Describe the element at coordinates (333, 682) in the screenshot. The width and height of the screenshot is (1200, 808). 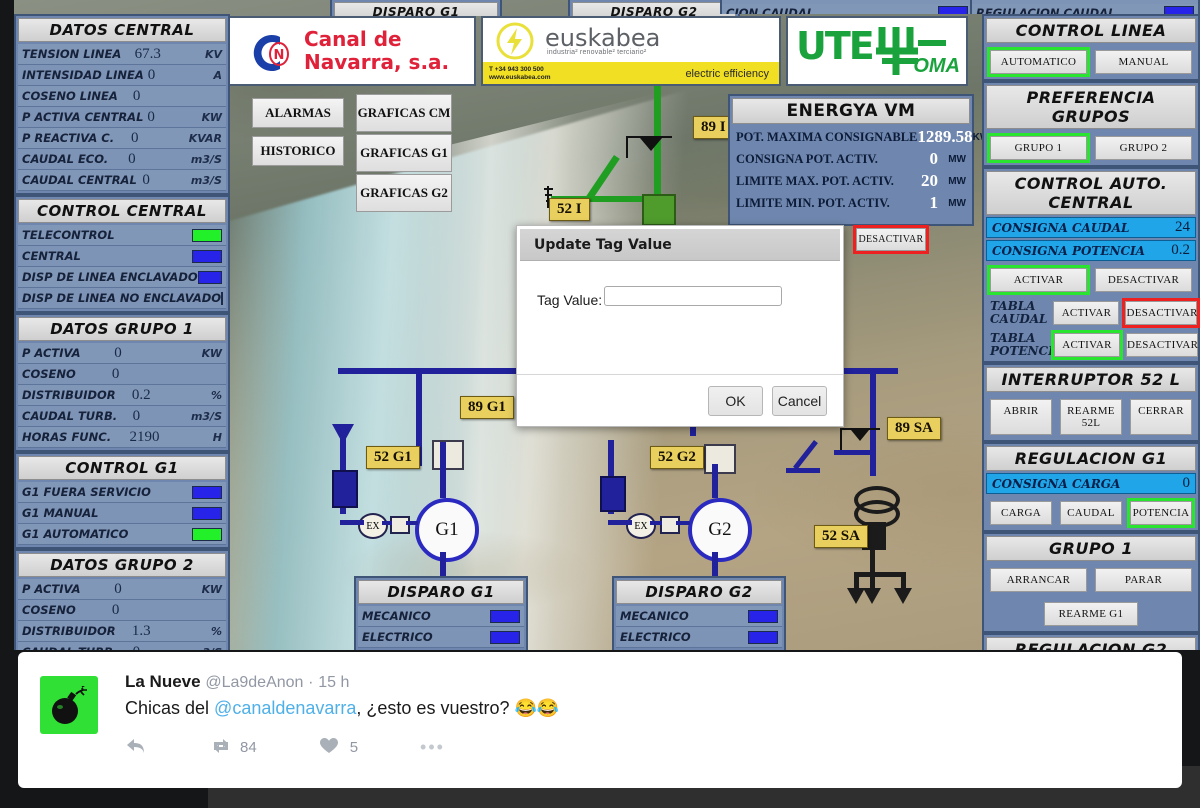
I see `tweet-timestamp: 15 h` at that location.